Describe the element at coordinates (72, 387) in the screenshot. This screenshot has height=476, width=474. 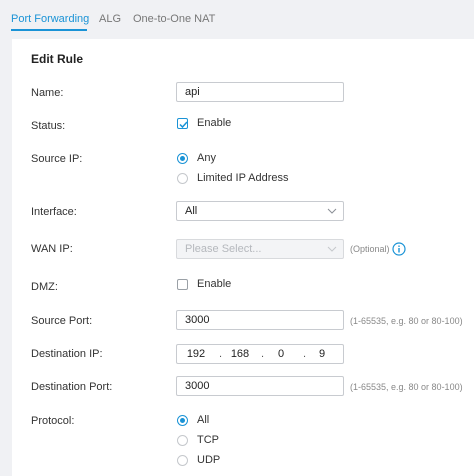
I see `destination-port-label: Destination Port:` at that location.